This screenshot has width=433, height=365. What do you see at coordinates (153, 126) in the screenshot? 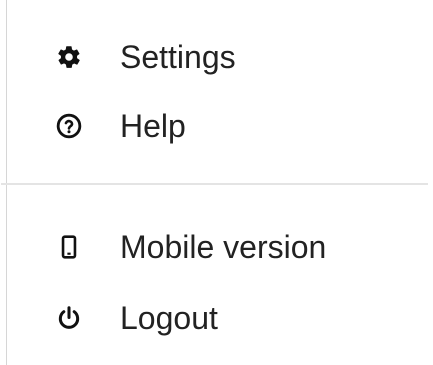
I see `menu-item-label: Help` at bounding box center [153, 126].